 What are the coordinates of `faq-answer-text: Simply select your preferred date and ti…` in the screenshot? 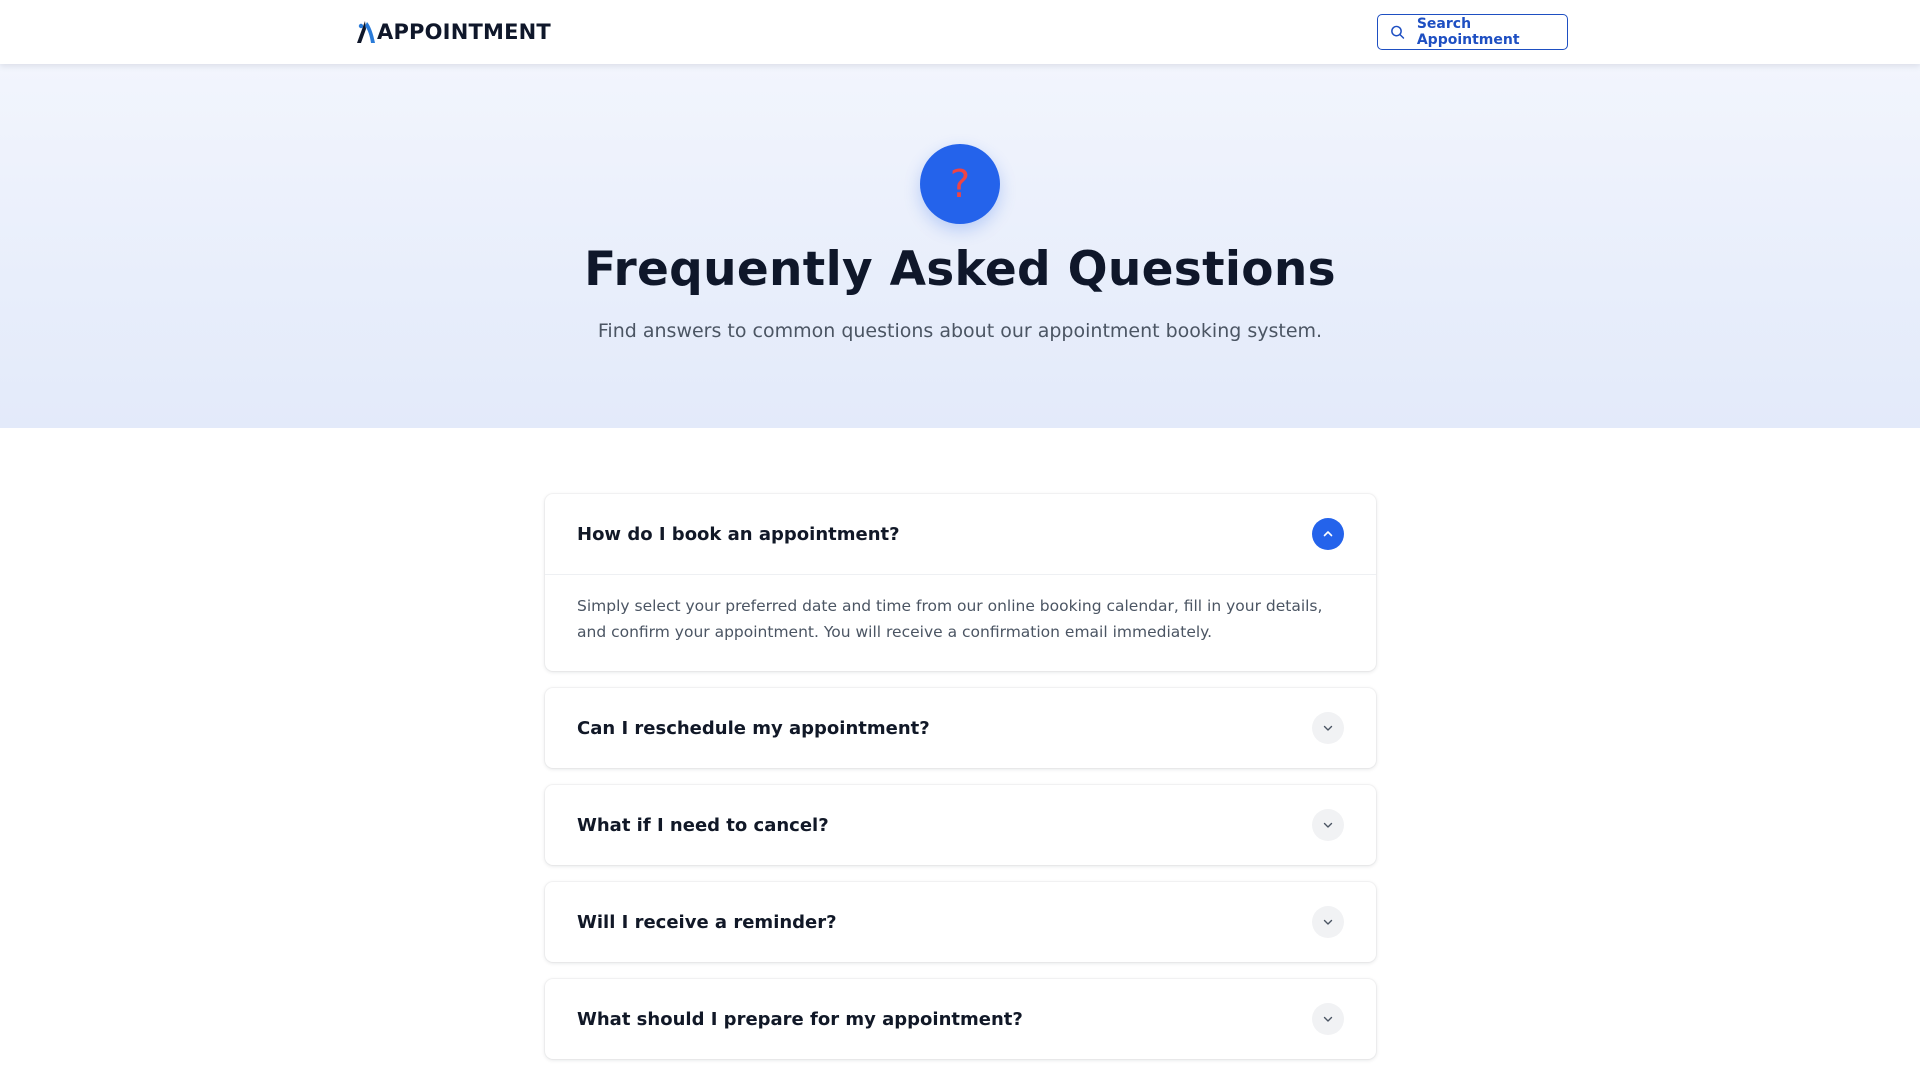 It's located at (960, 622).